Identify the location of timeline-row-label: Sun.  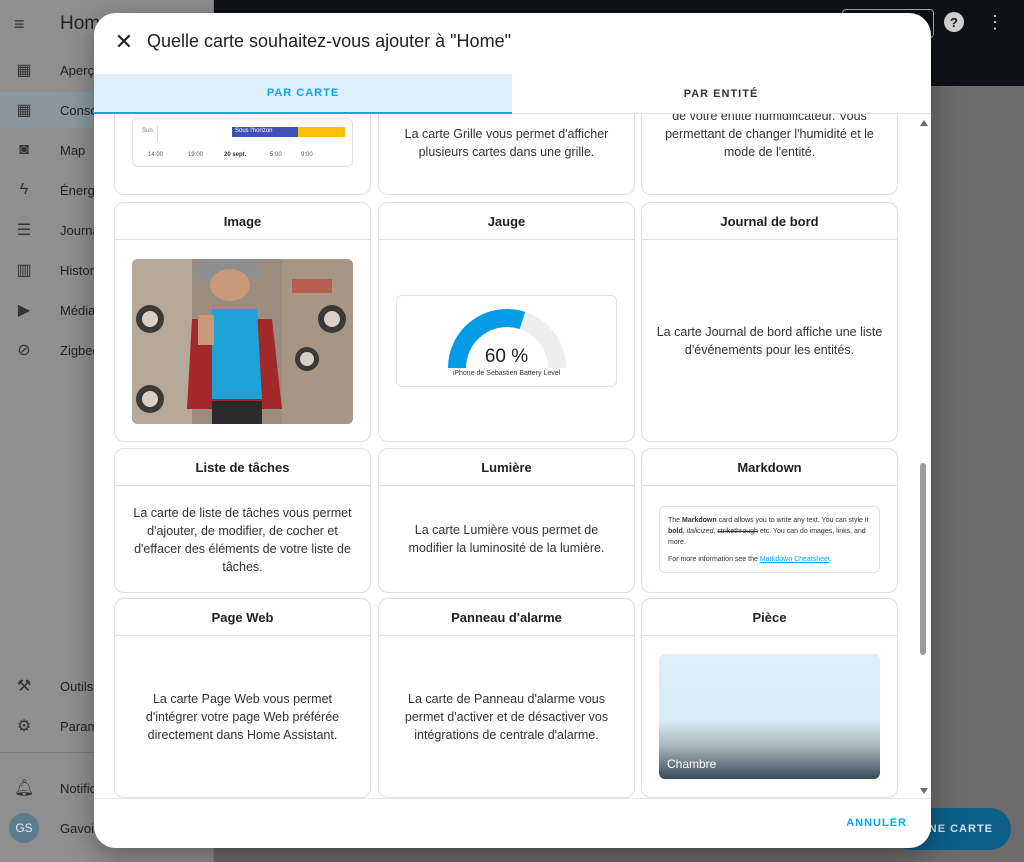
(147, 131).